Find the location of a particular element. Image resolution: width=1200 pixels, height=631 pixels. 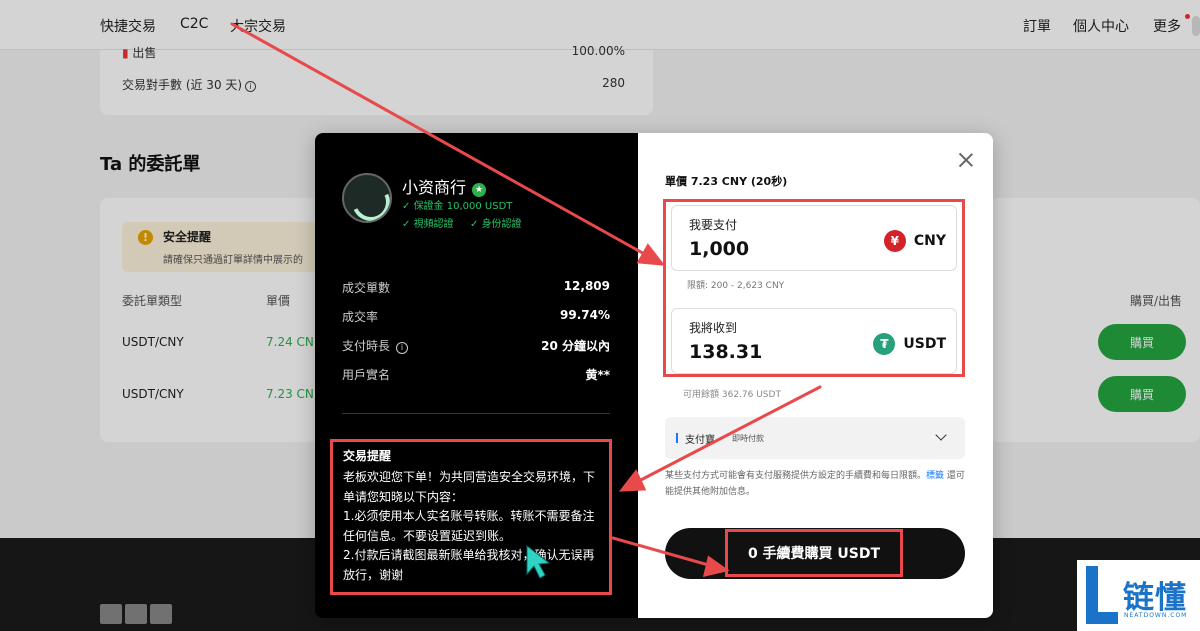

stat-orders-label: 成交單數 is located at coordinates (366, 288).